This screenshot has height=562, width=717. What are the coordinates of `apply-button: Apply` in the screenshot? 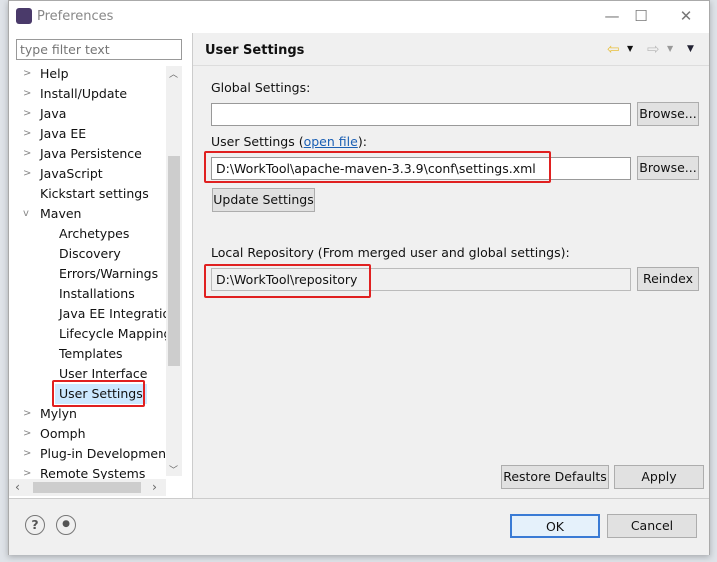 It's located at (659, 477).